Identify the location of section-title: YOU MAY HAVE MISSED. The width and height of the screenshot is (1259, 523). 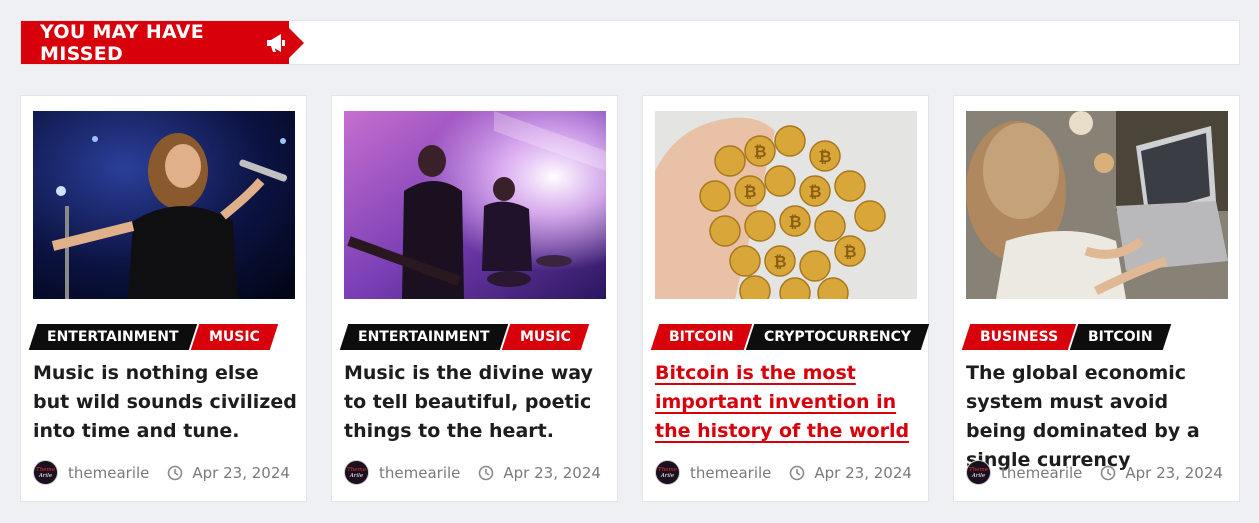
(122, 42).